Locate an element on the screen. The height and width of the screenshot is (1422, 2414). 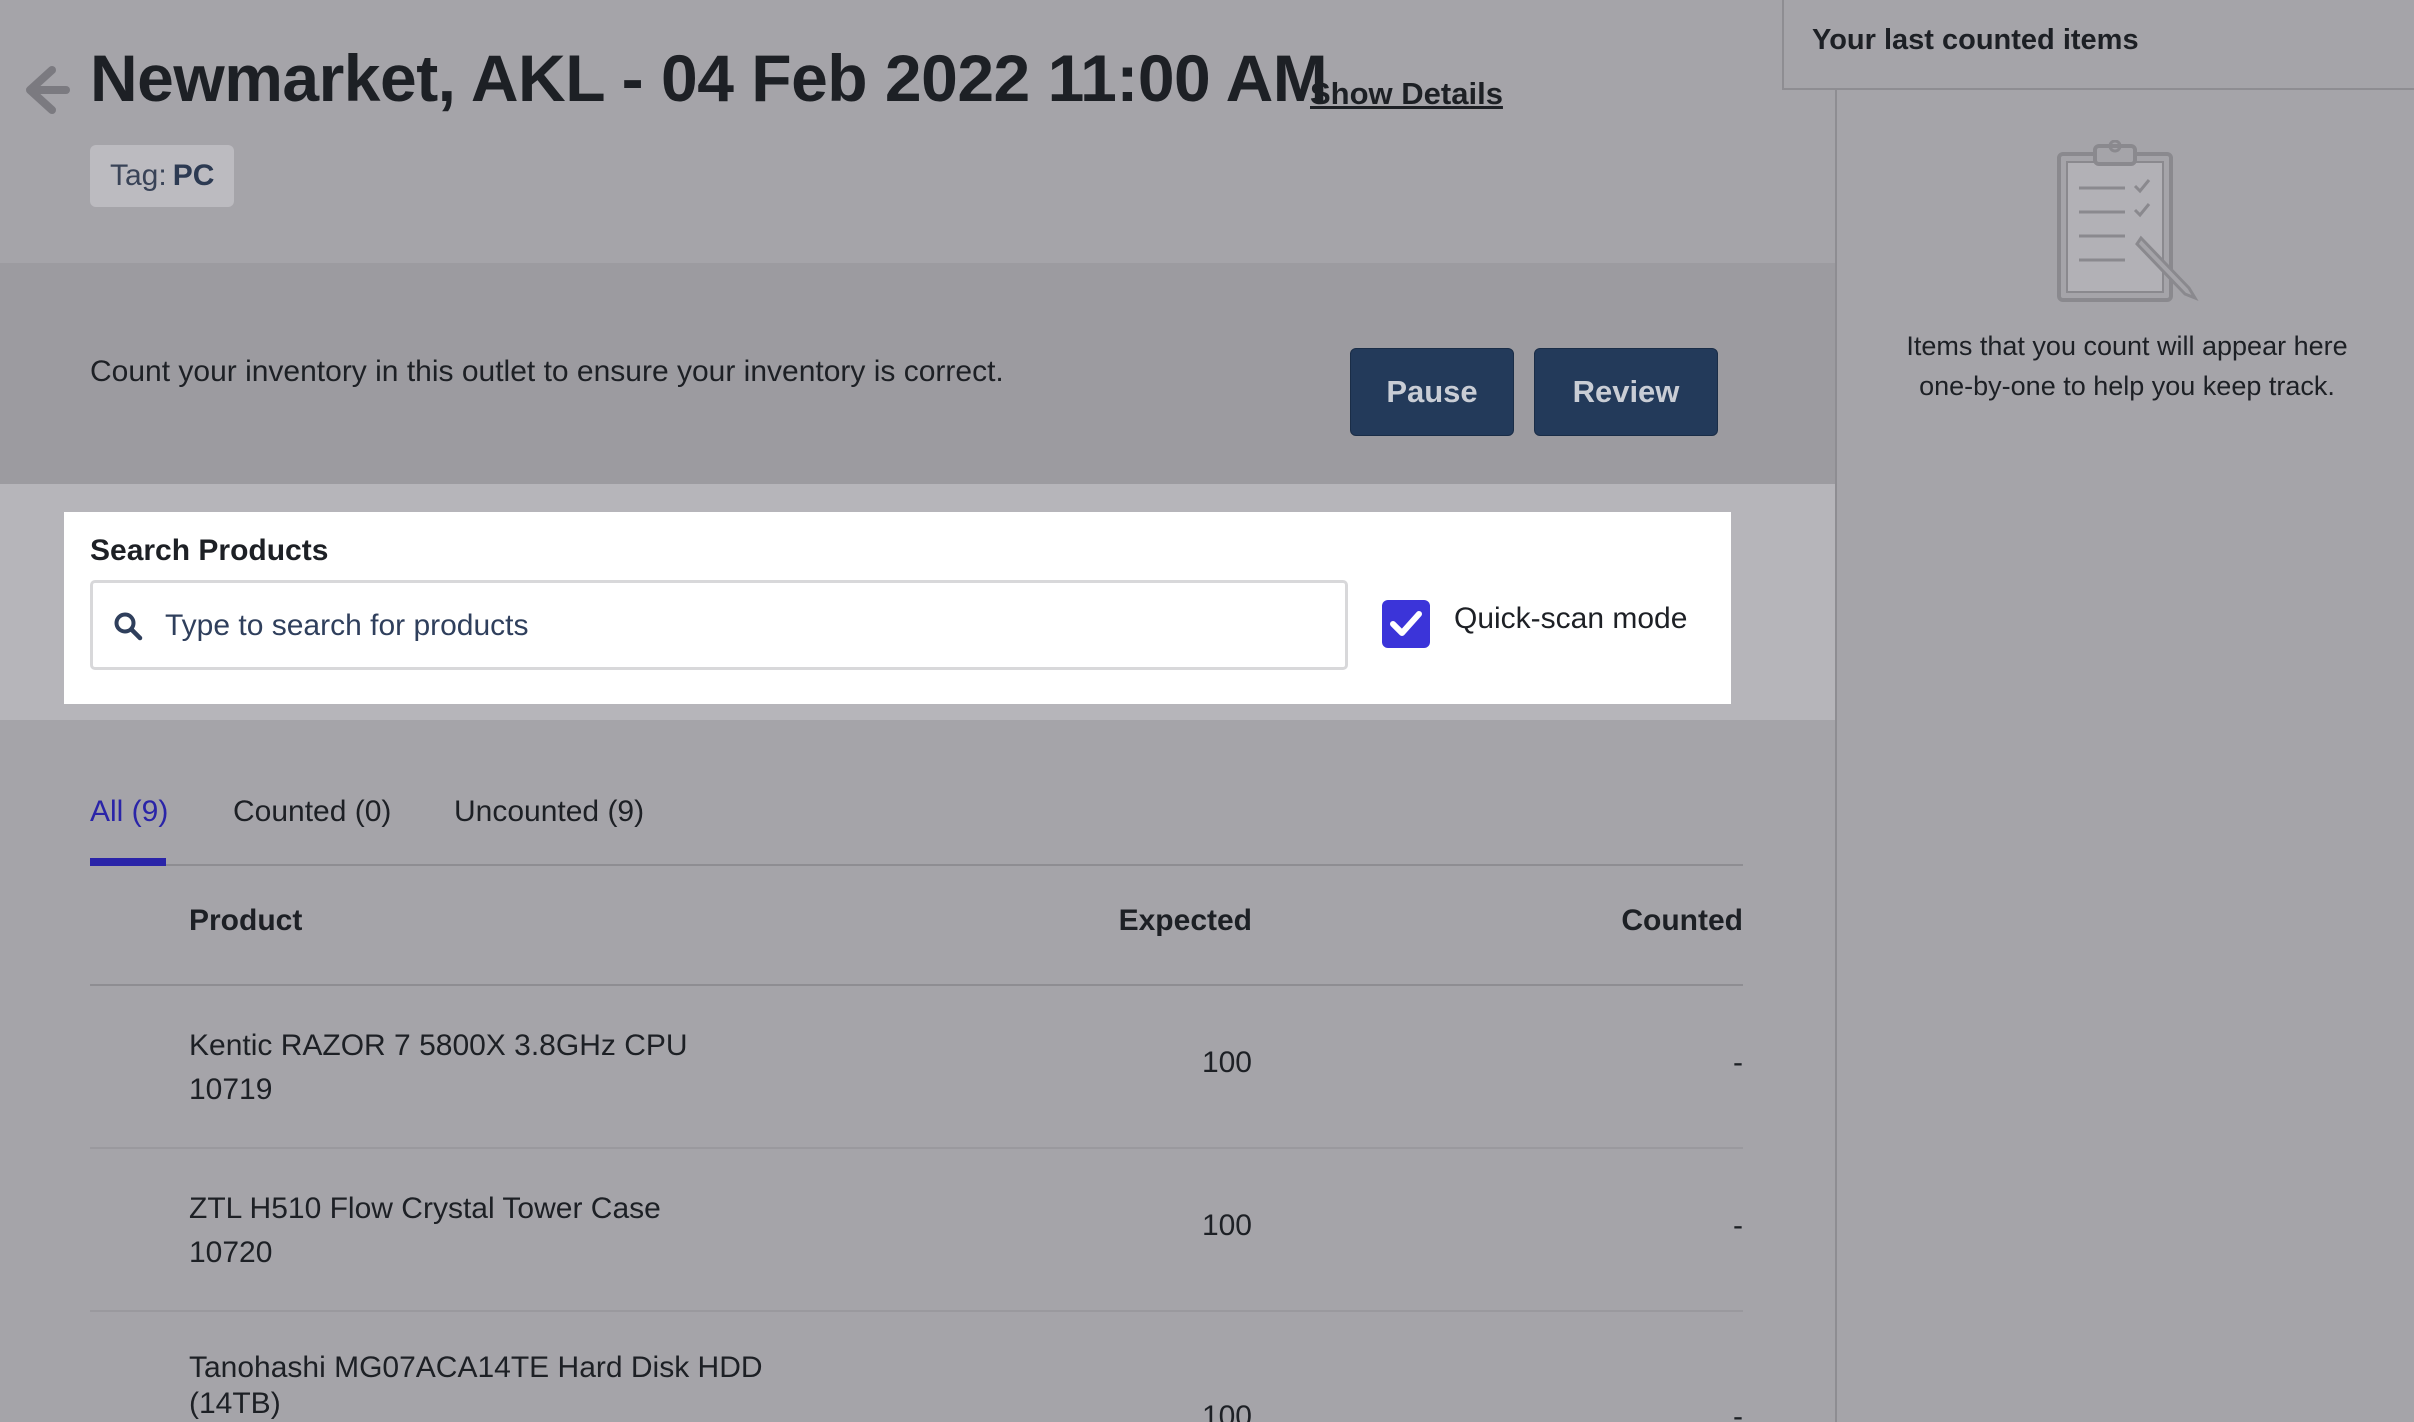
product-sku: 10720 is located at coordinates (231, 1252).